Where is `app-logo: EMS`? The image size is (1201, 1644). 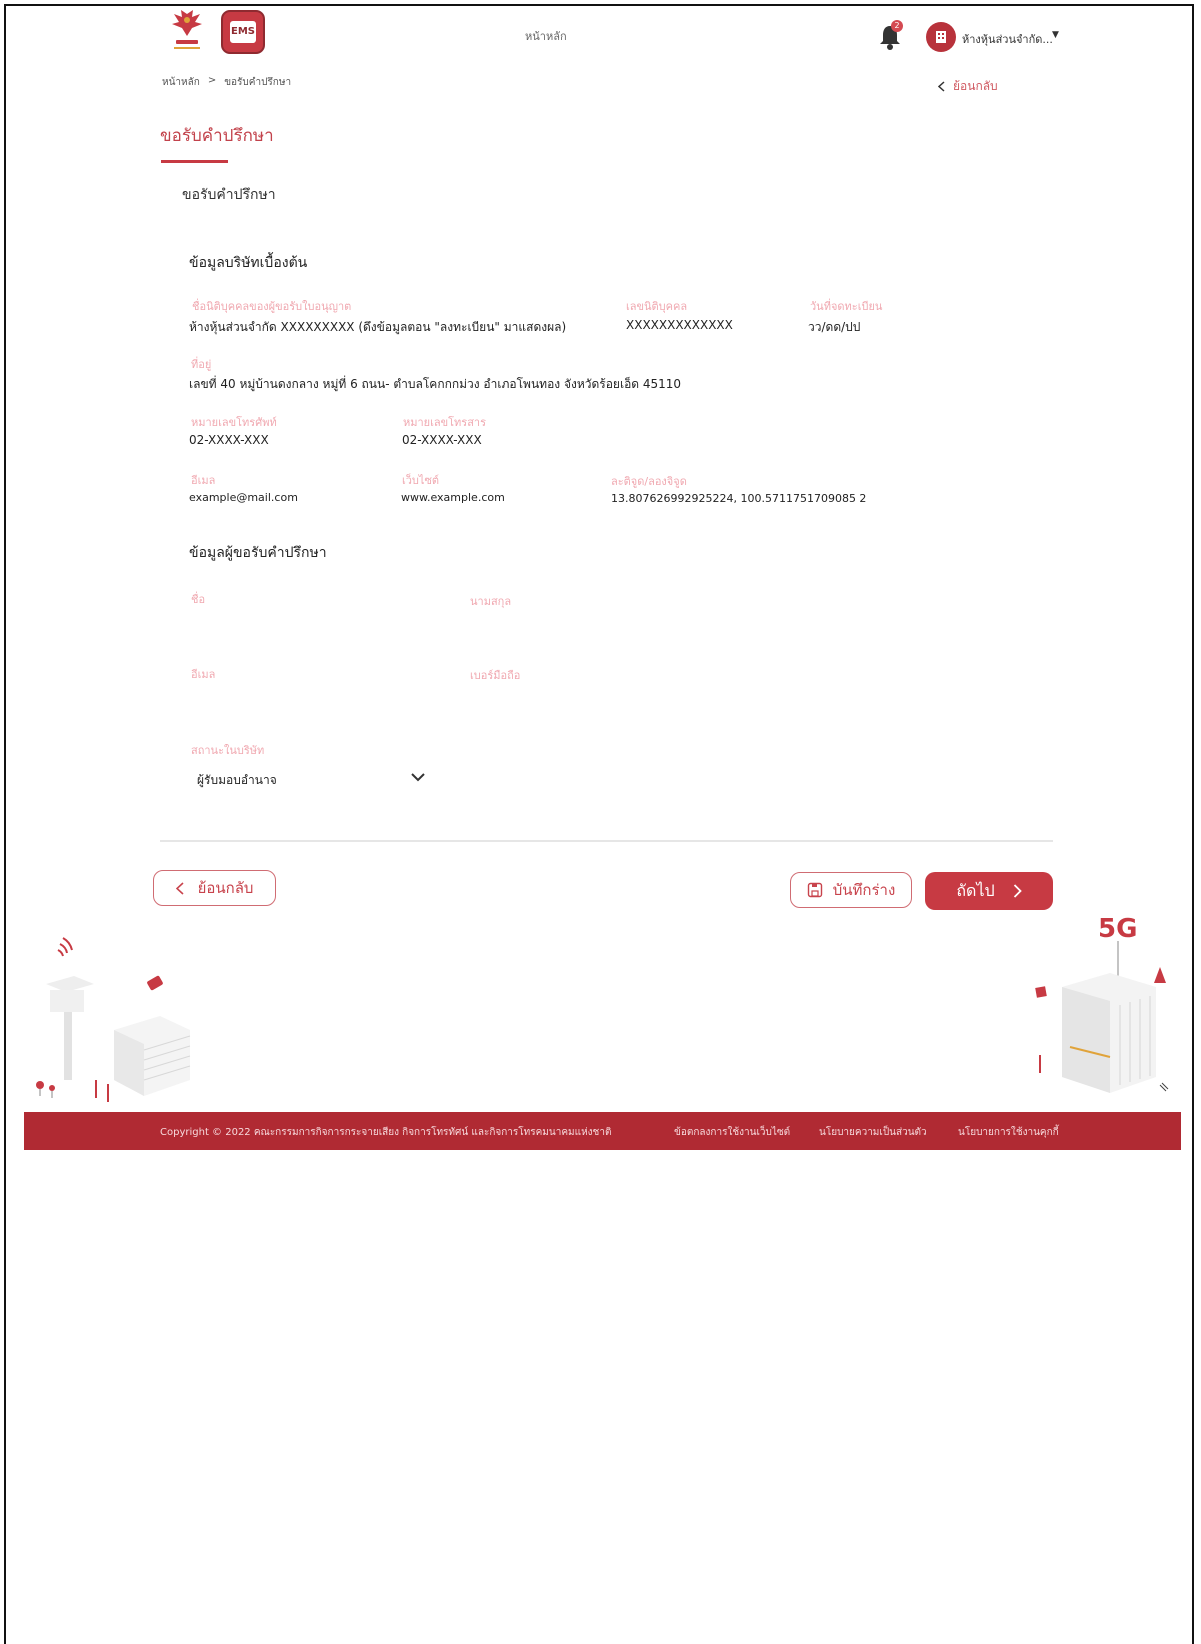 app-logo: EMS is located at coordinates (243, 32).